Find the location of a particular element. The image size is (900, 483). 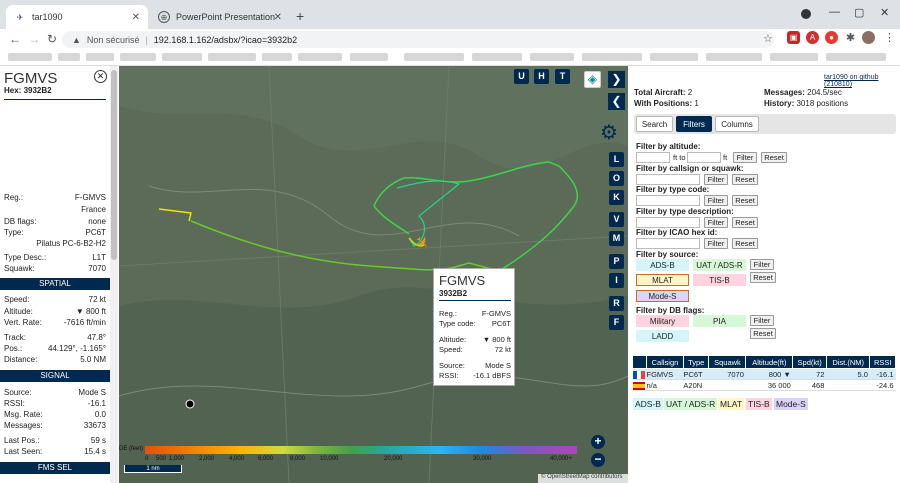

altitude-filter-button: Filter is located at coordinates (745, 157).